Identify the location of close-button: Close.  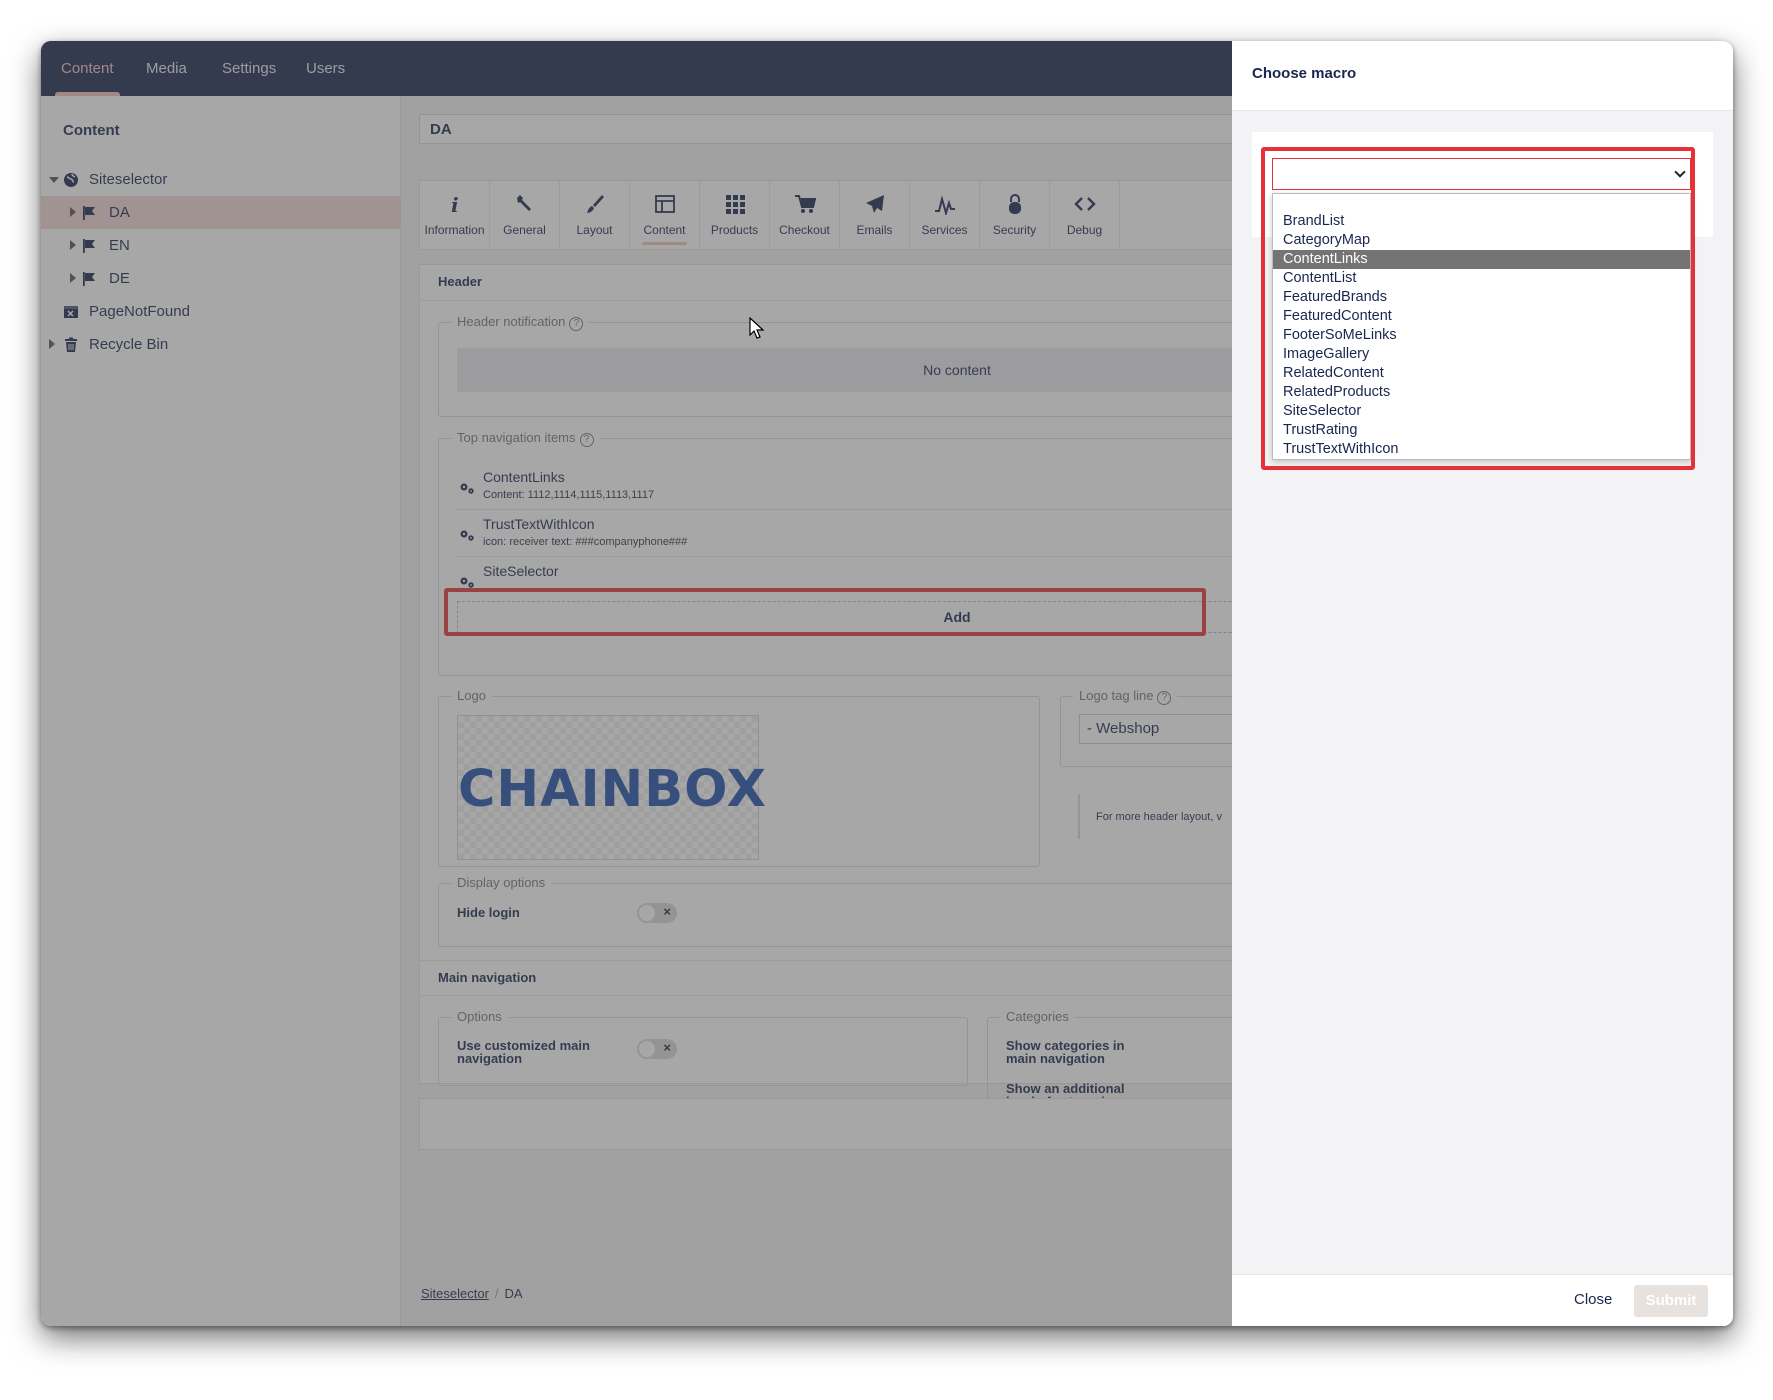
(1593, 1299).